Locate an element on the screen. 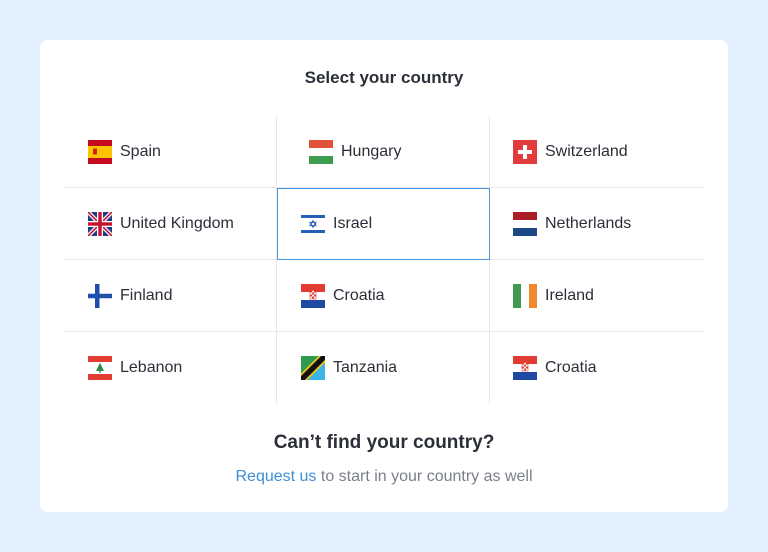  lebanon-flag-icon is located at coordinates (100, 368).